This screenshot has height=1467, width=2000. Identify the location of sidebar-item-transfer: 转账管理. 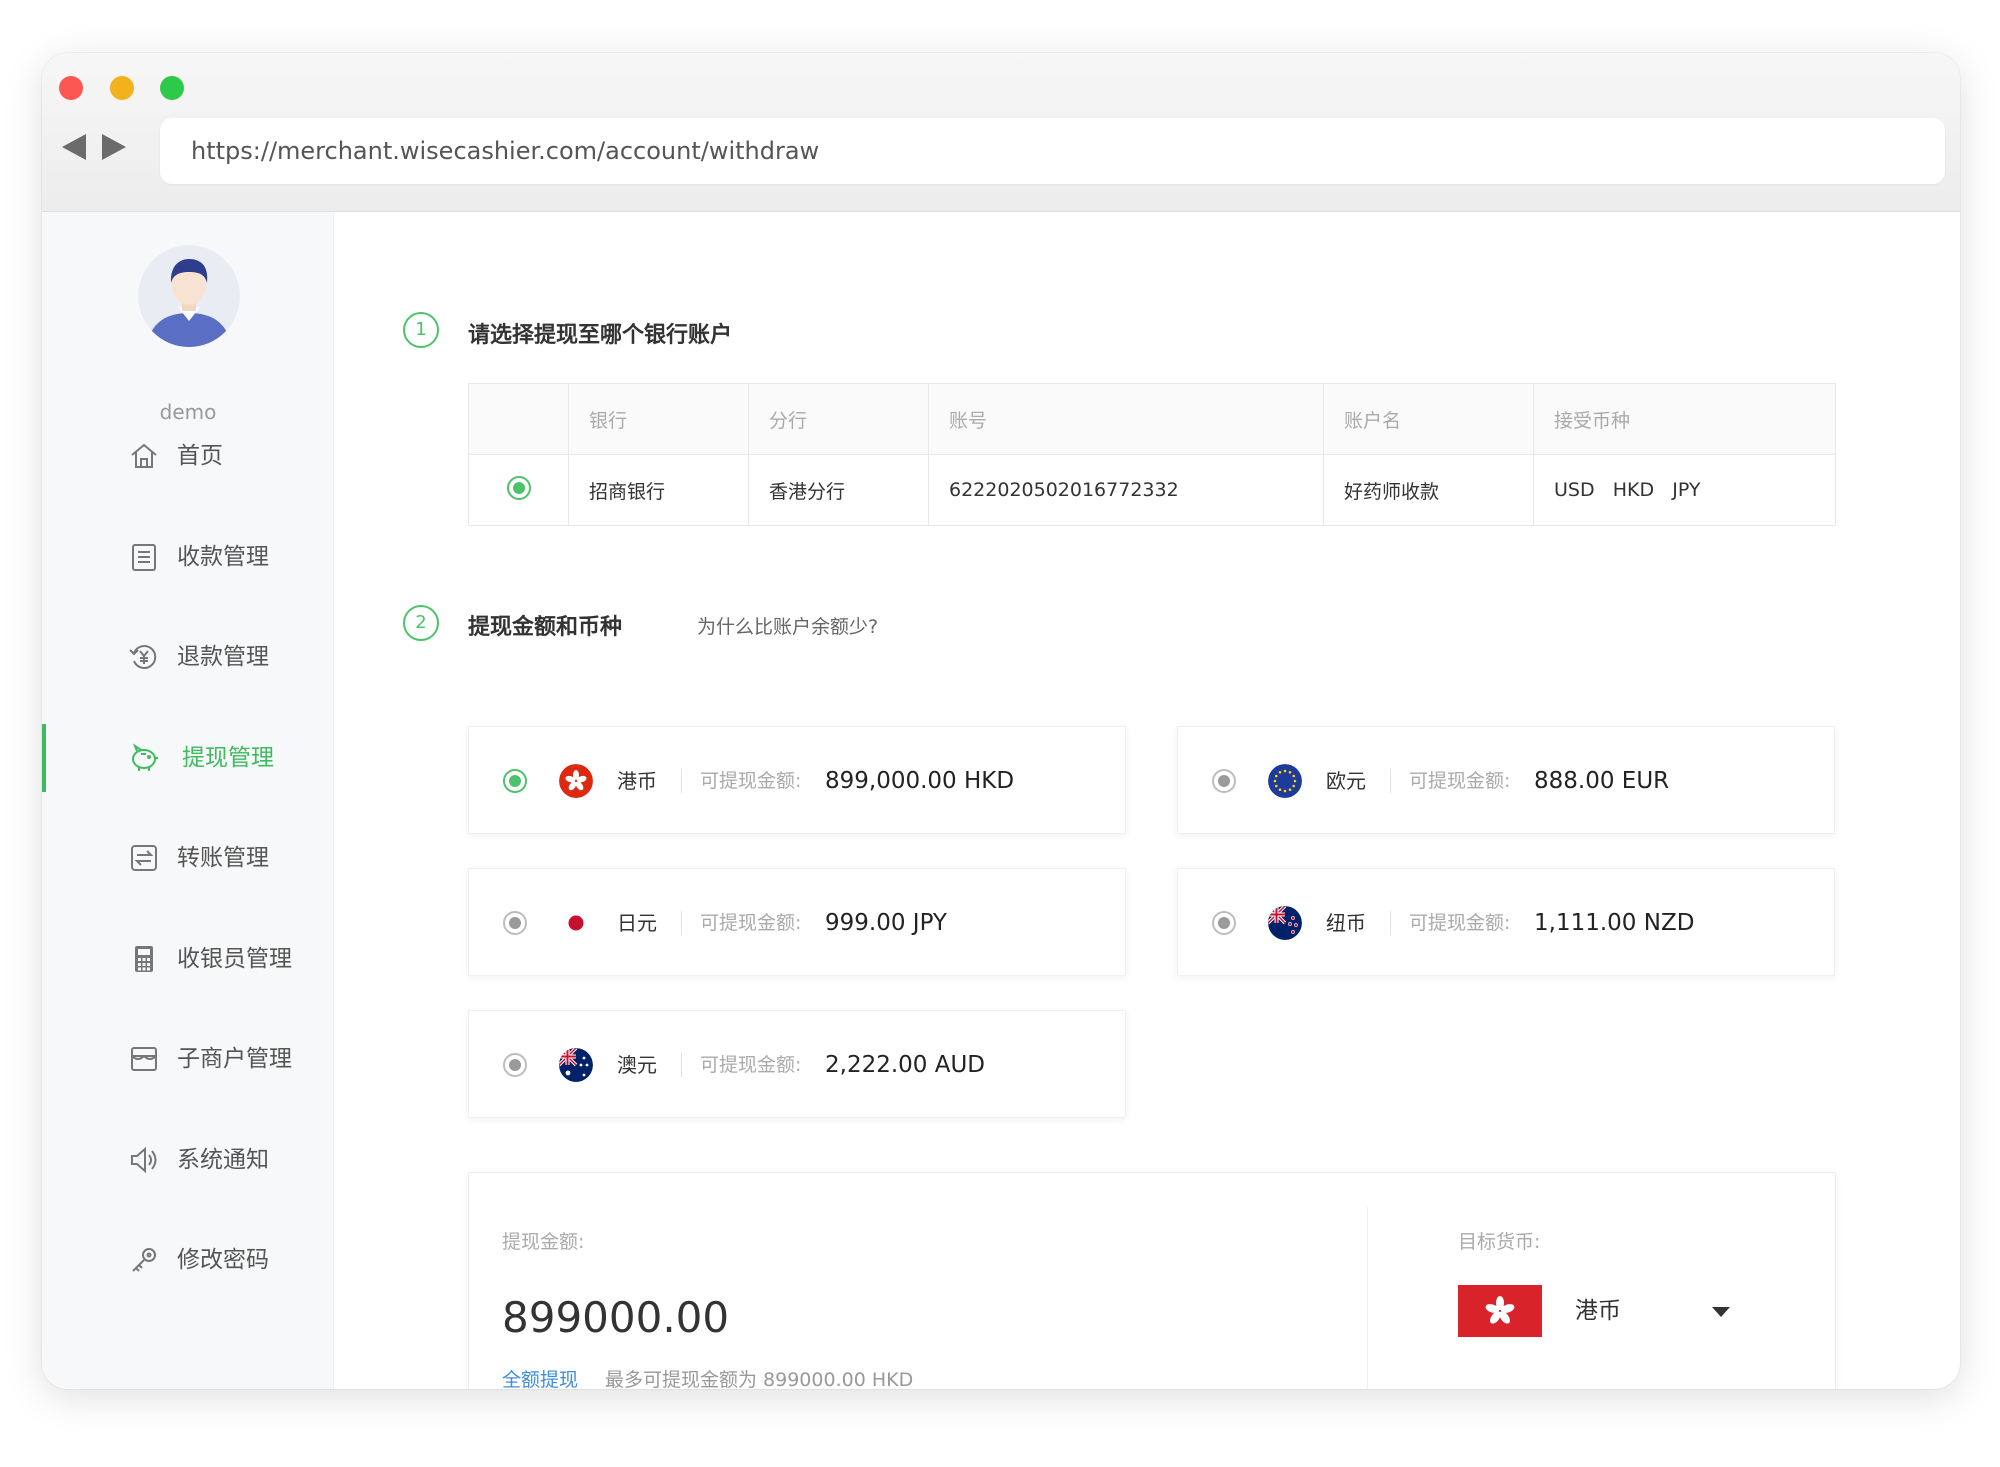
(188, 858).